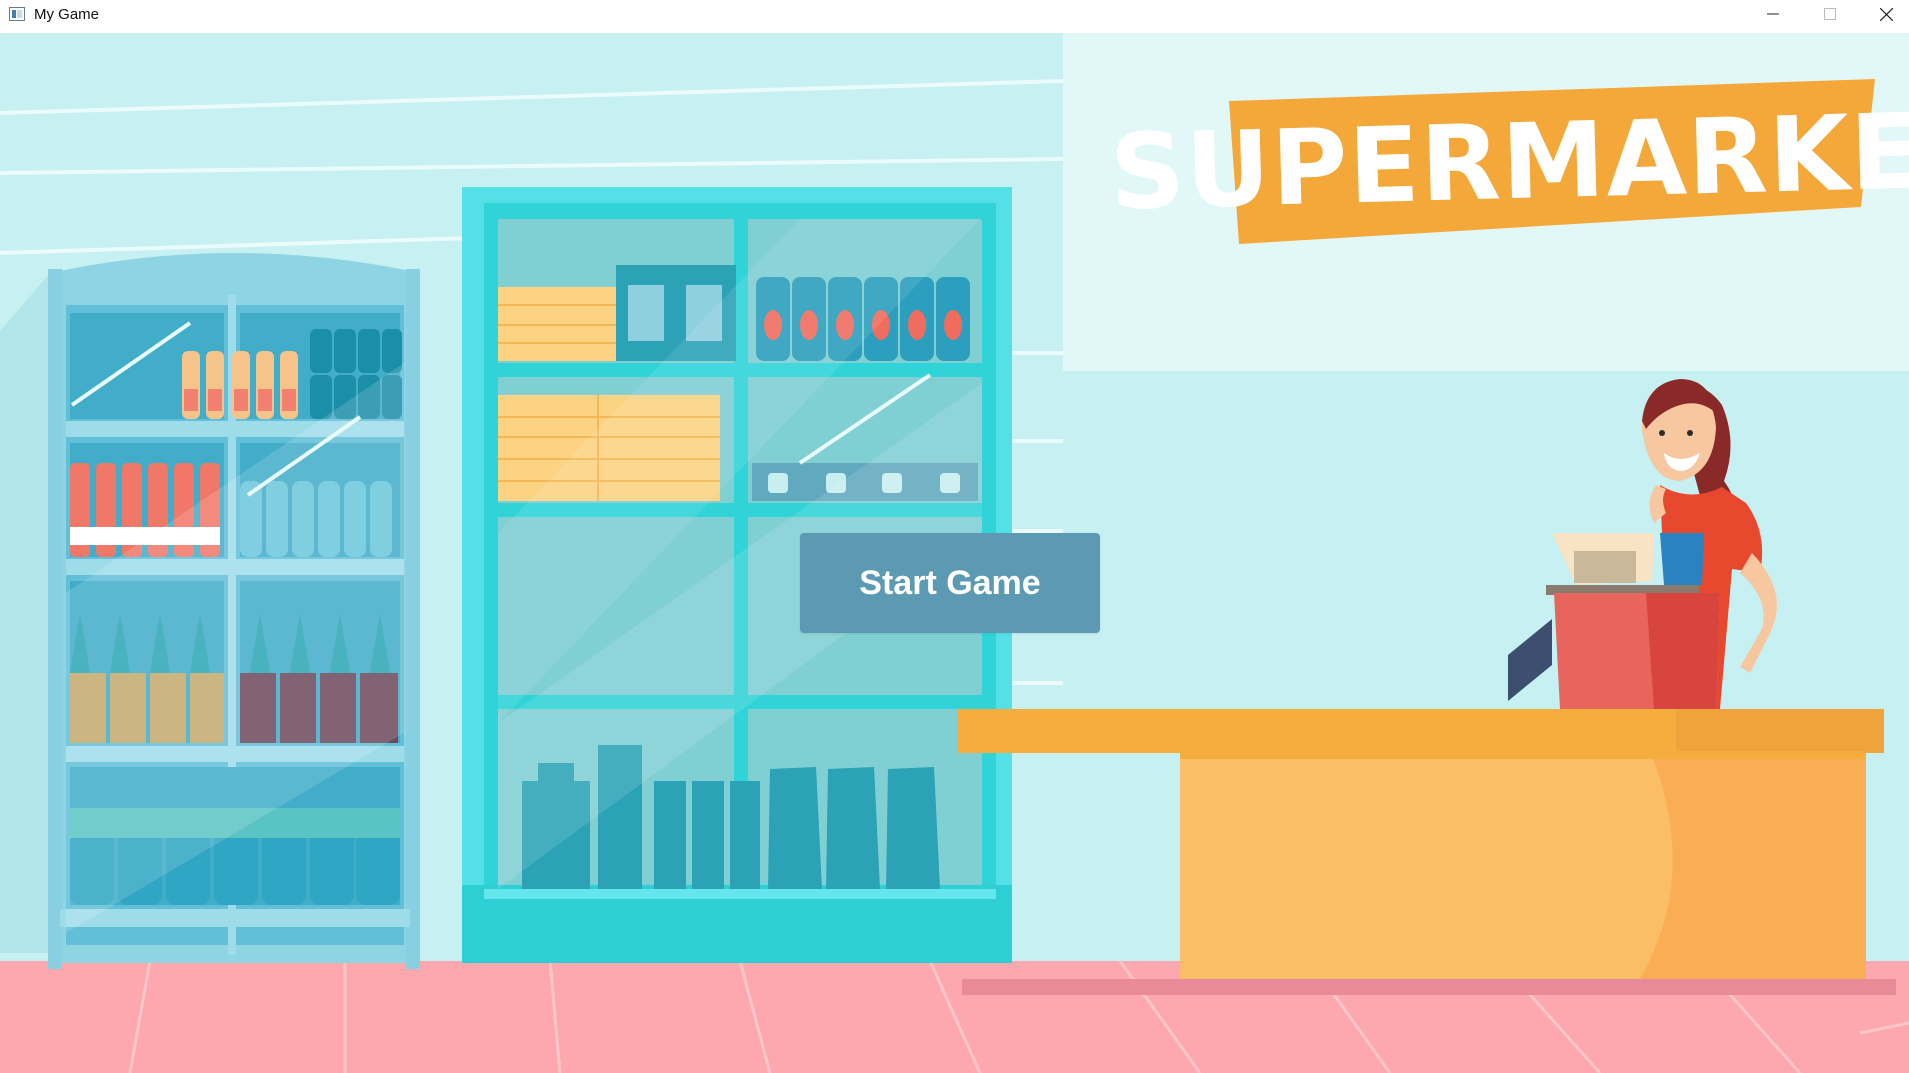 This screenshot has width=1909, height=1073. What do you see at coordinates (1883, 14) in the screenshot?
I see `close-icon` at bounding box center [1883, 14].